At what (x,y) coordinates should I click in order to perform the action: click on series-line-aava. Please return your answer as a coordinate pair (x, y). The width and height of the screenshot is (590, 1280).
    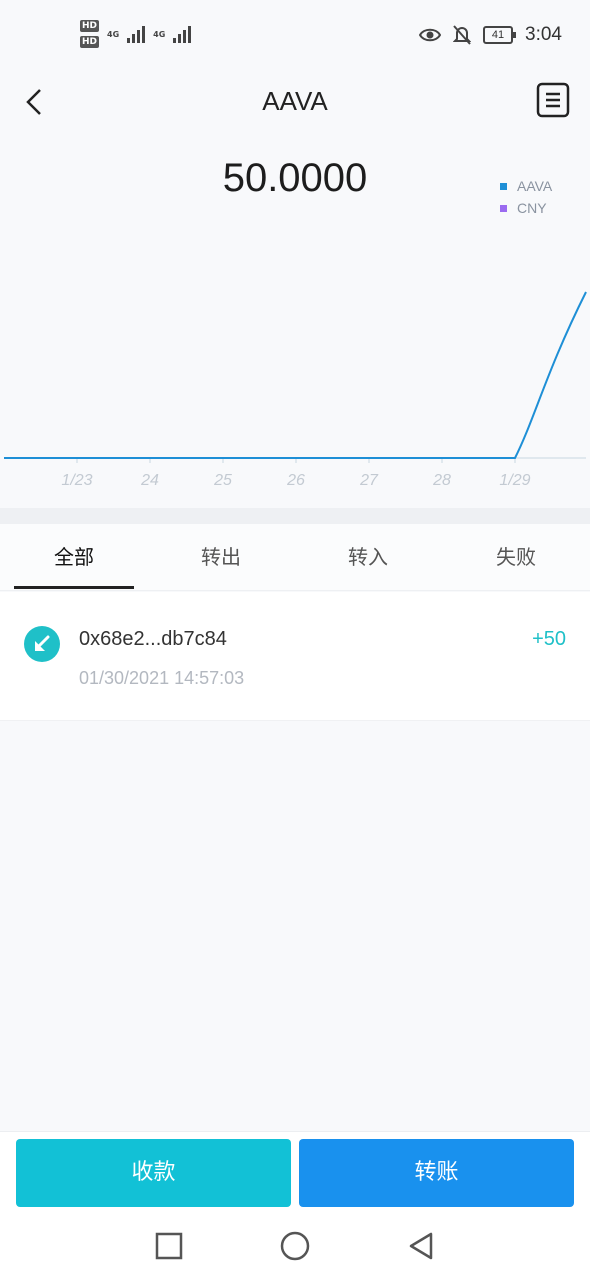
    Looking at the image, I should click on (295, 375).